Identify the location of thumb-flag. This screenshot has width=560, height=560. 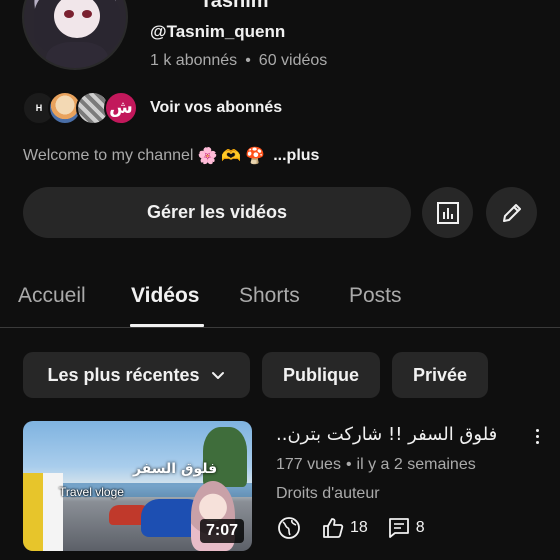
(43, 512).